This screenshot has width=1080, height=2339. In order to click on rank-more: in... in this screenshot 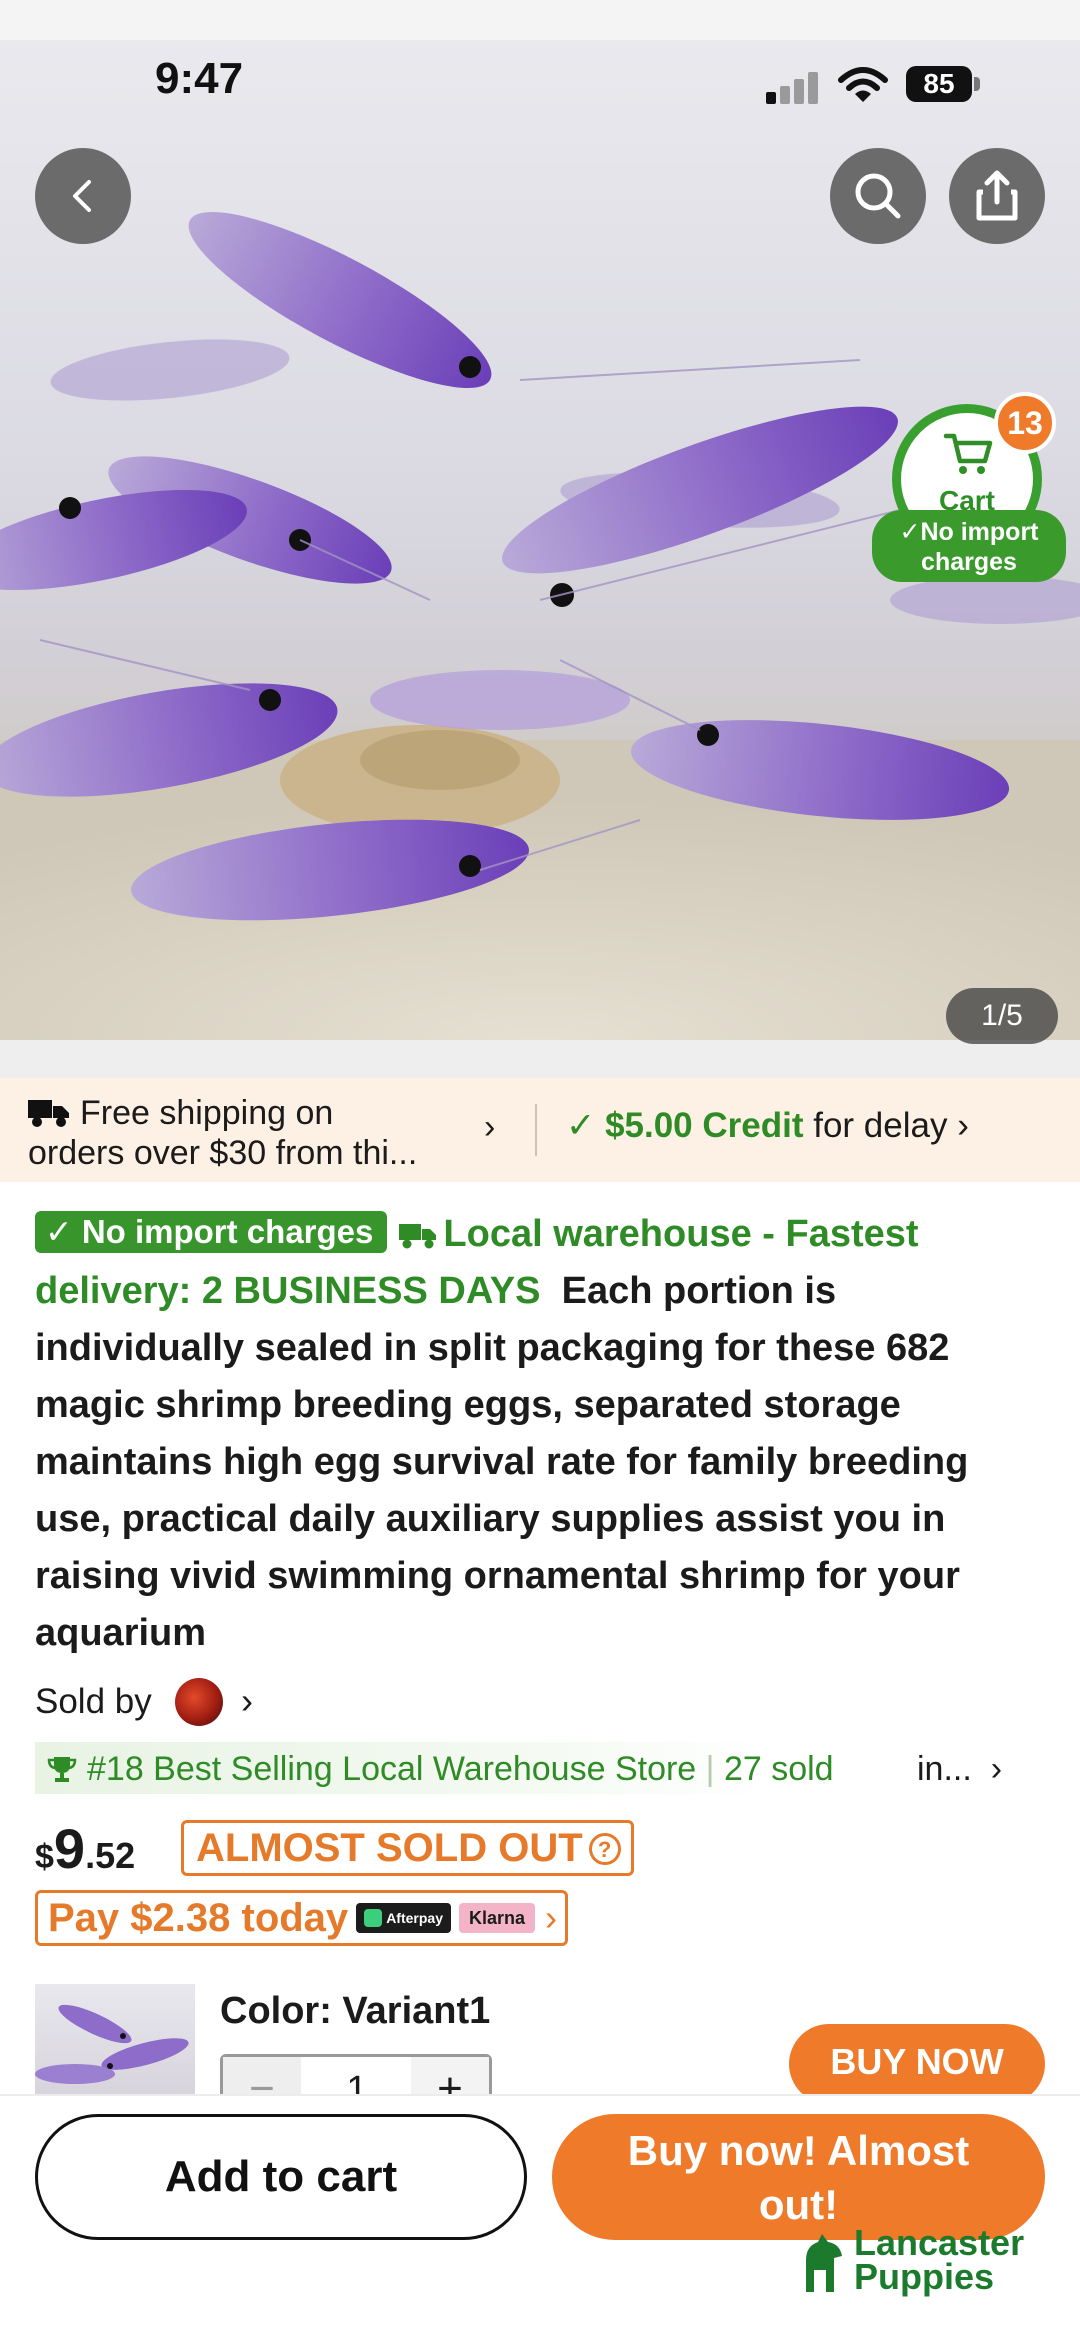, I will do `click(944, 1769)`.